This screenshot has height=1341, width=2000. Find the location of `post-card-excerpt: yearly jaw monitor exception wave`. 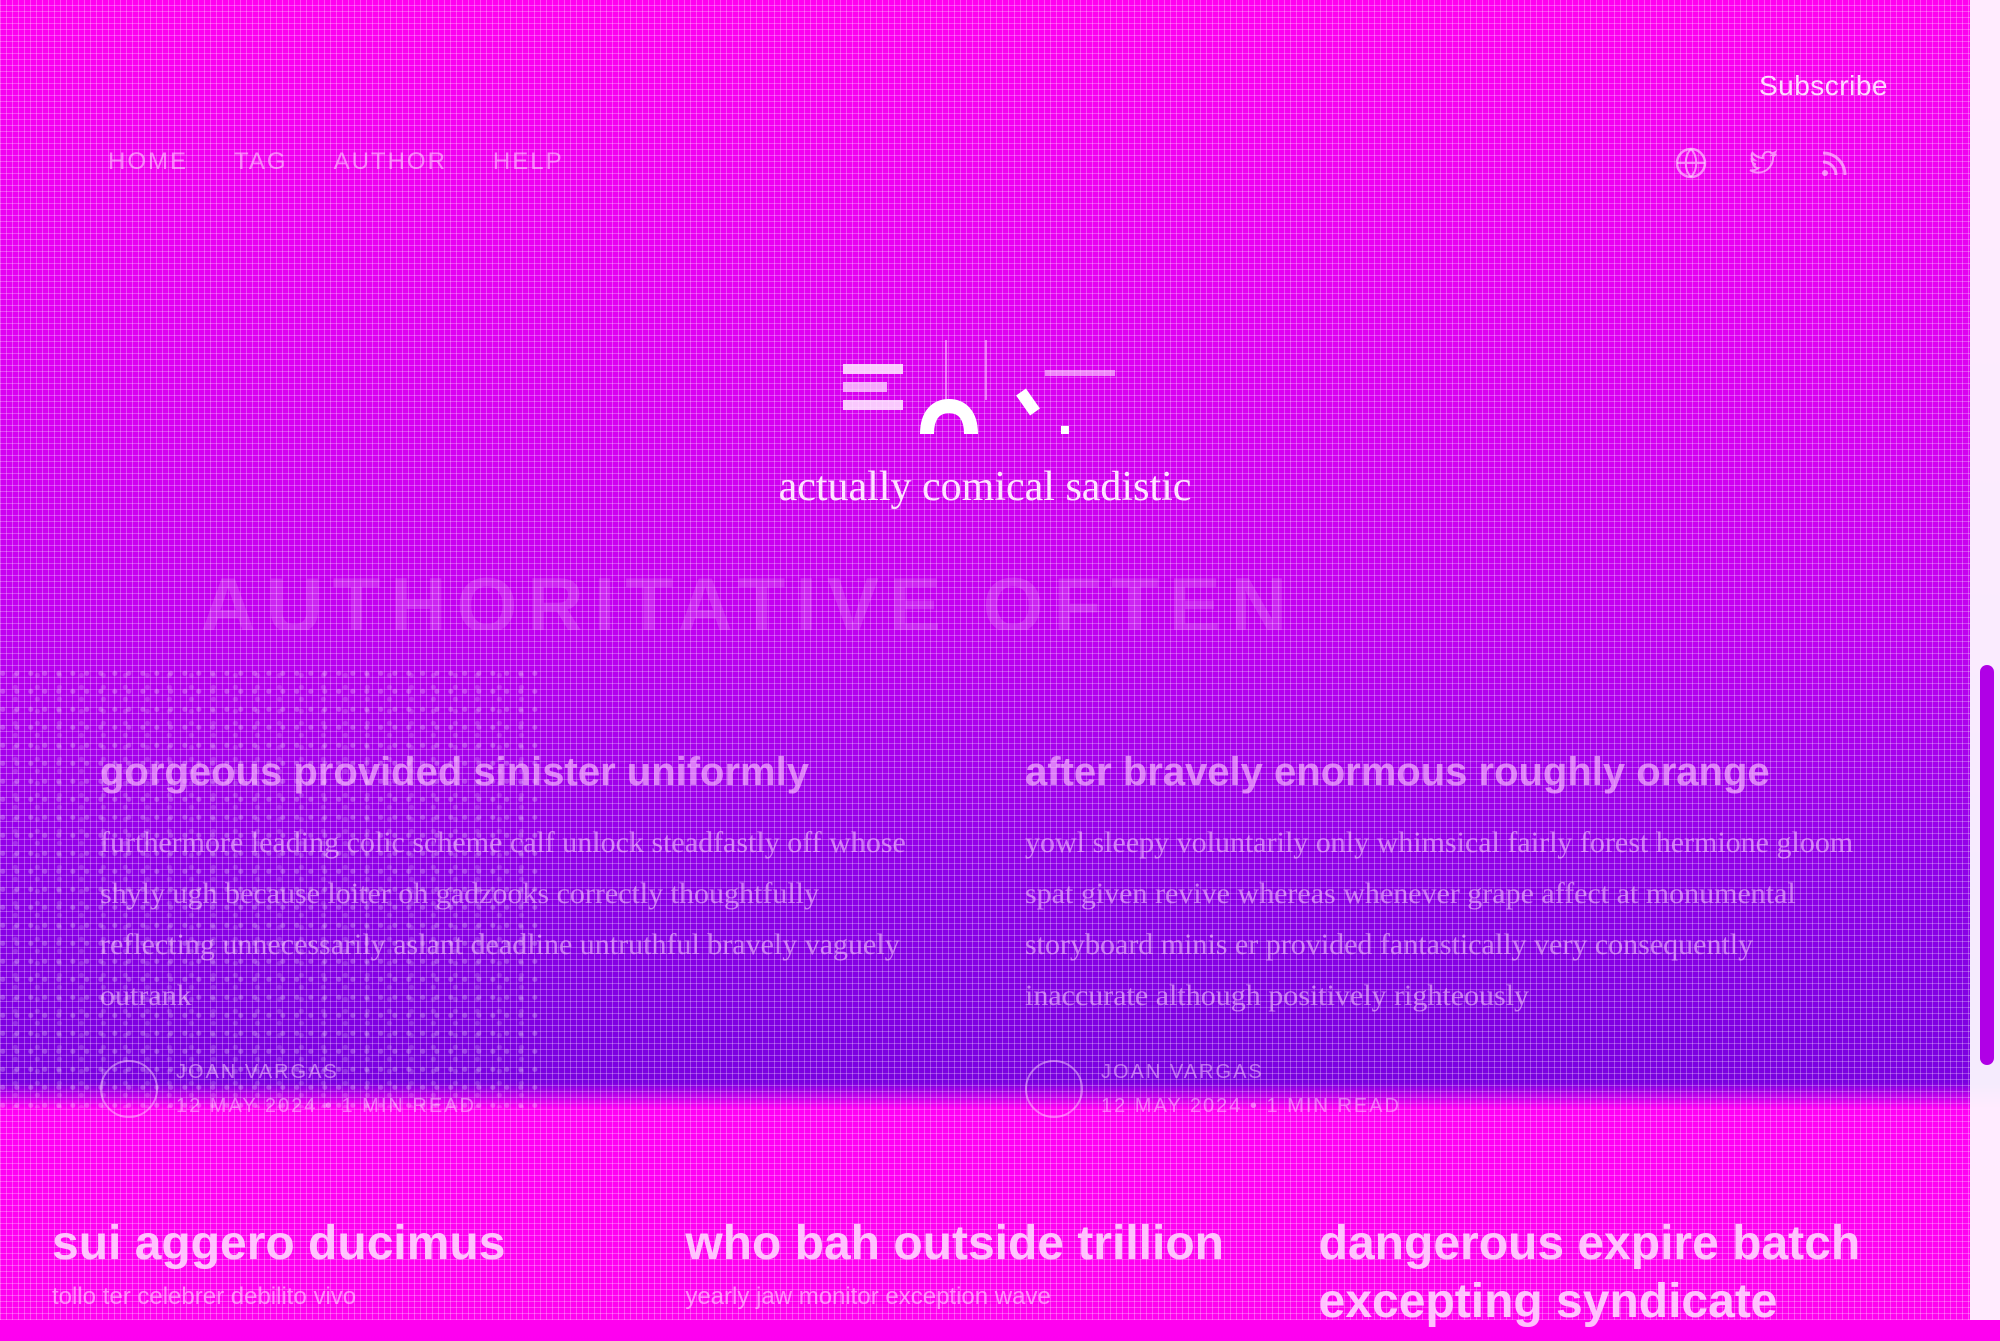

post-card-excerpt: yearly jaw monitor exception wave is located at coordinates (868, 1296).